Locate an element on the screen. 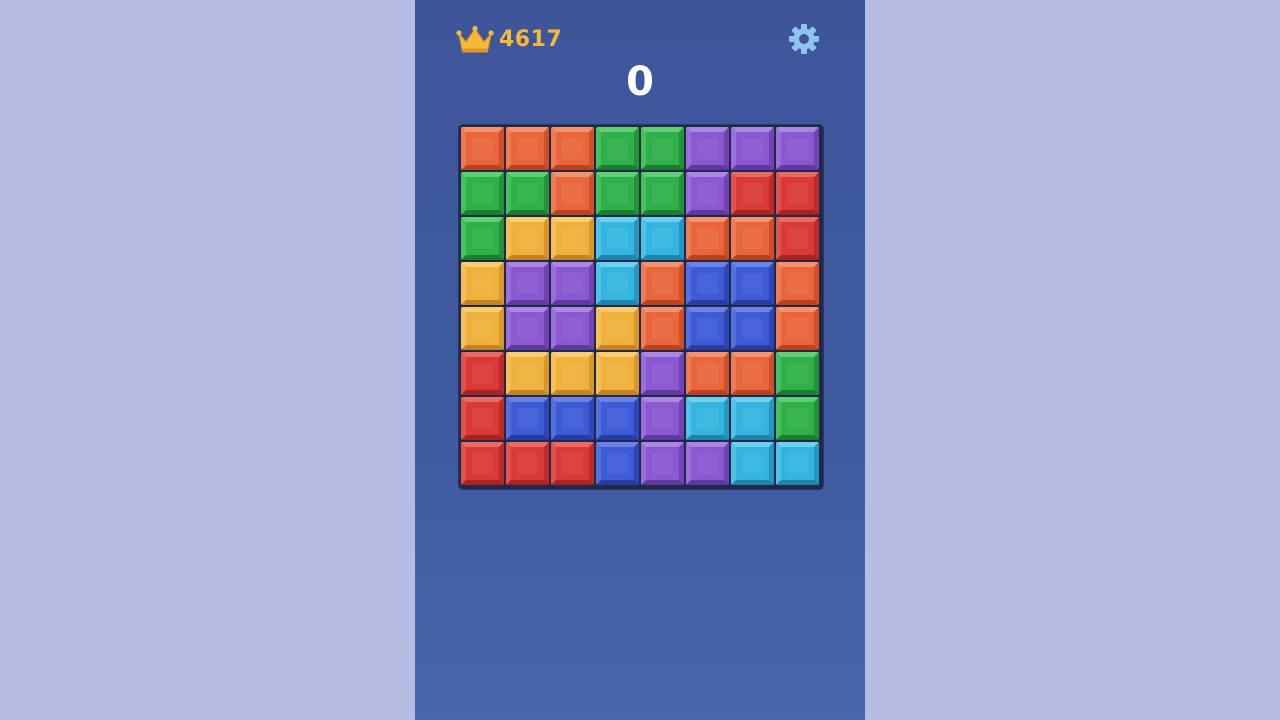  block-grid is located at coordinates (641, 307).